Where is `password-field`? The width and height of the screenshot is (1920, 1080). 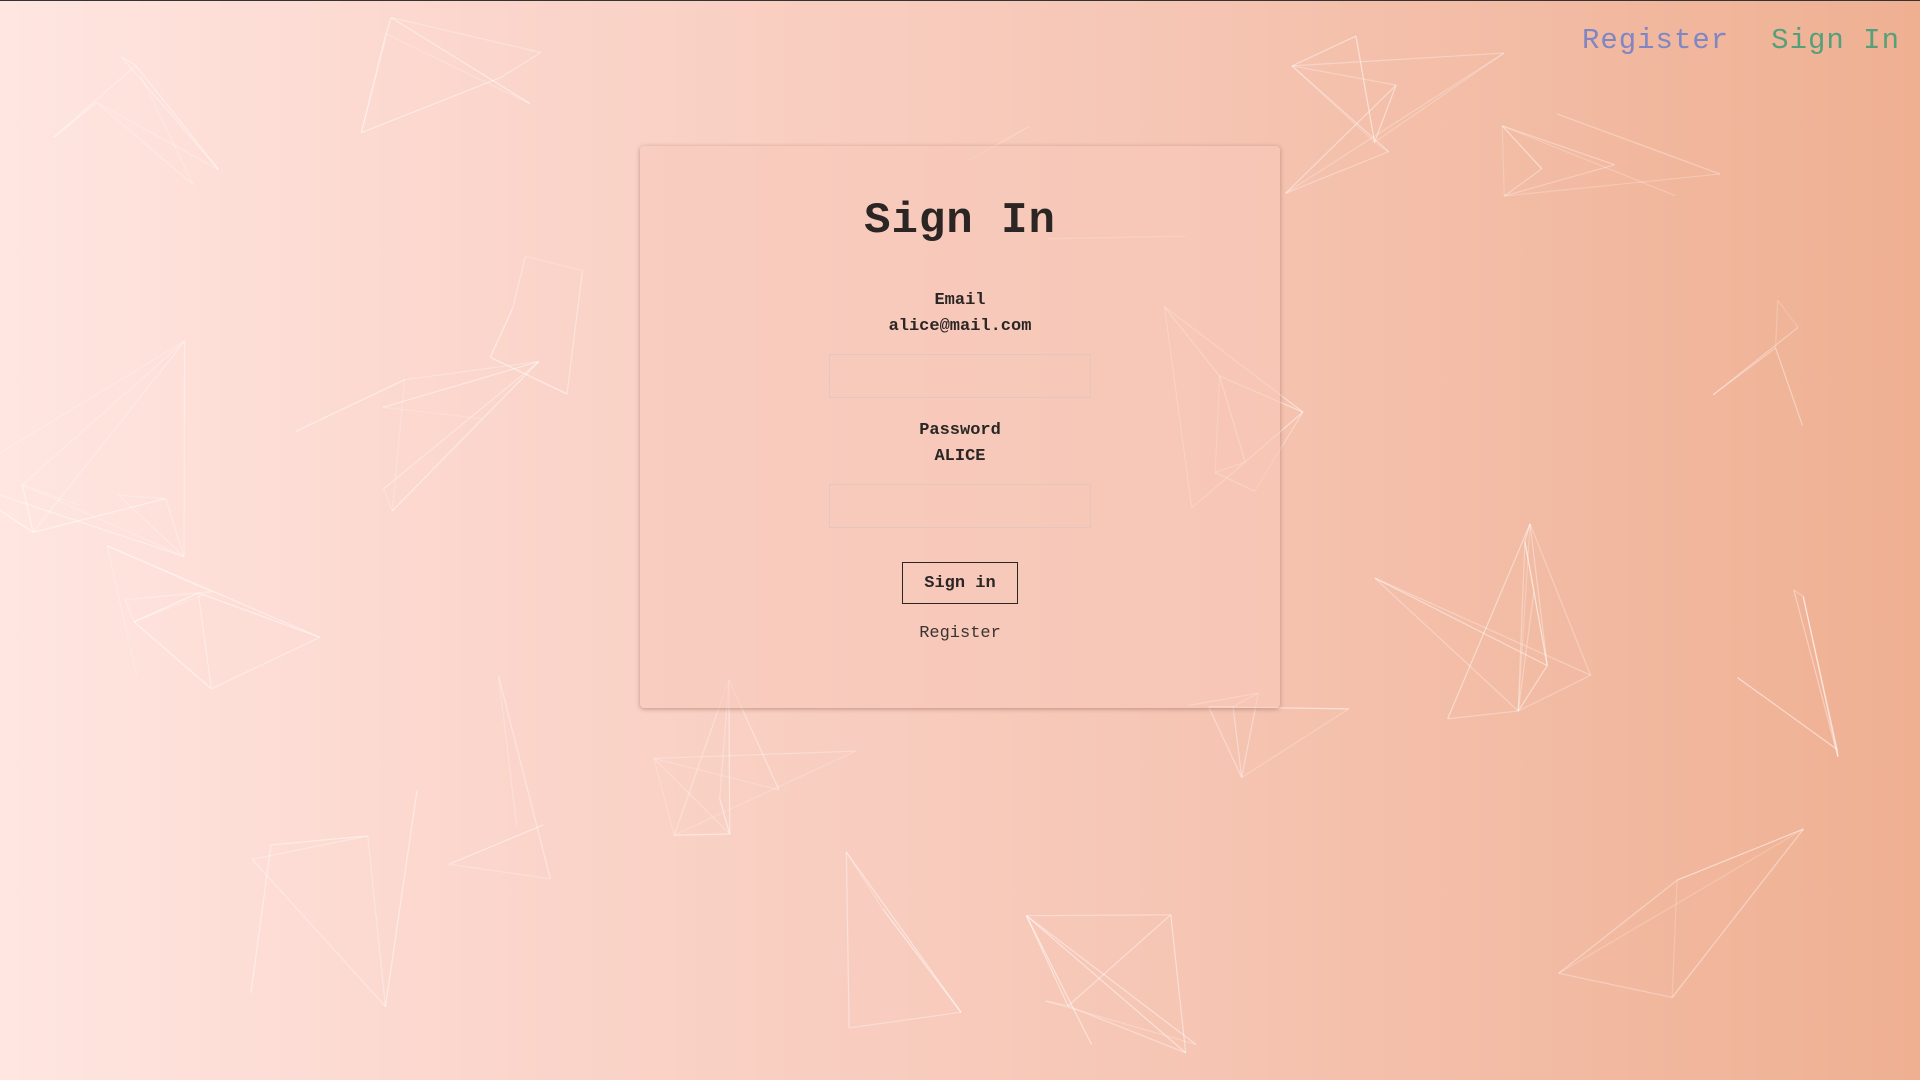
password-field is located at coordinates (960, 506).